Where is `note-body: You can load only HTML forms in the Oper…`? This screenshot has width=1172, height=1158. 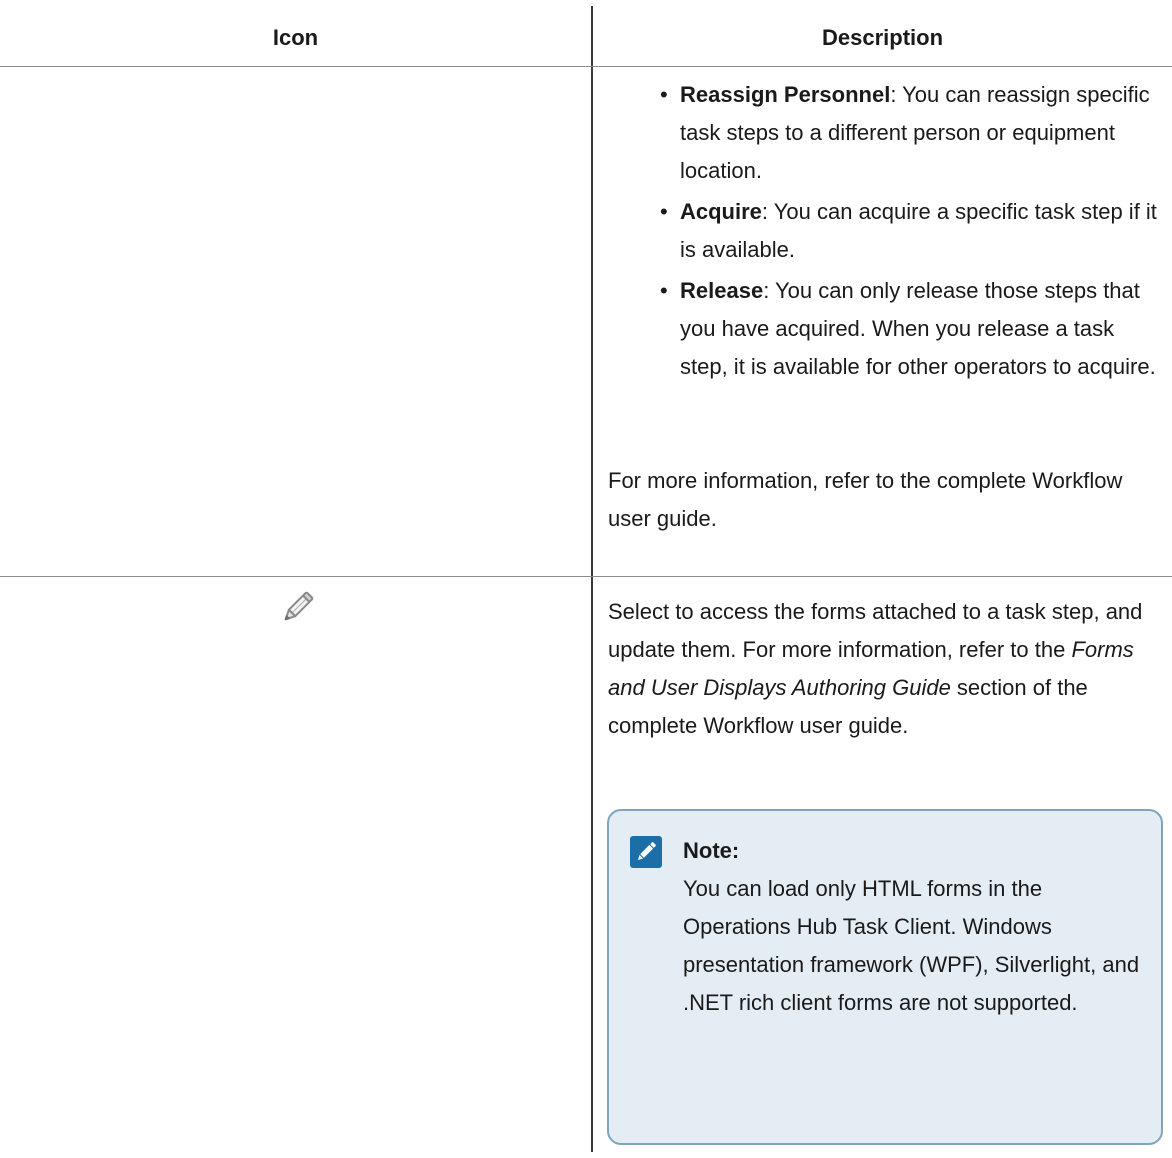
note-body: You can load only HTML forms in the Oper… is located at coordinates (911, 945).